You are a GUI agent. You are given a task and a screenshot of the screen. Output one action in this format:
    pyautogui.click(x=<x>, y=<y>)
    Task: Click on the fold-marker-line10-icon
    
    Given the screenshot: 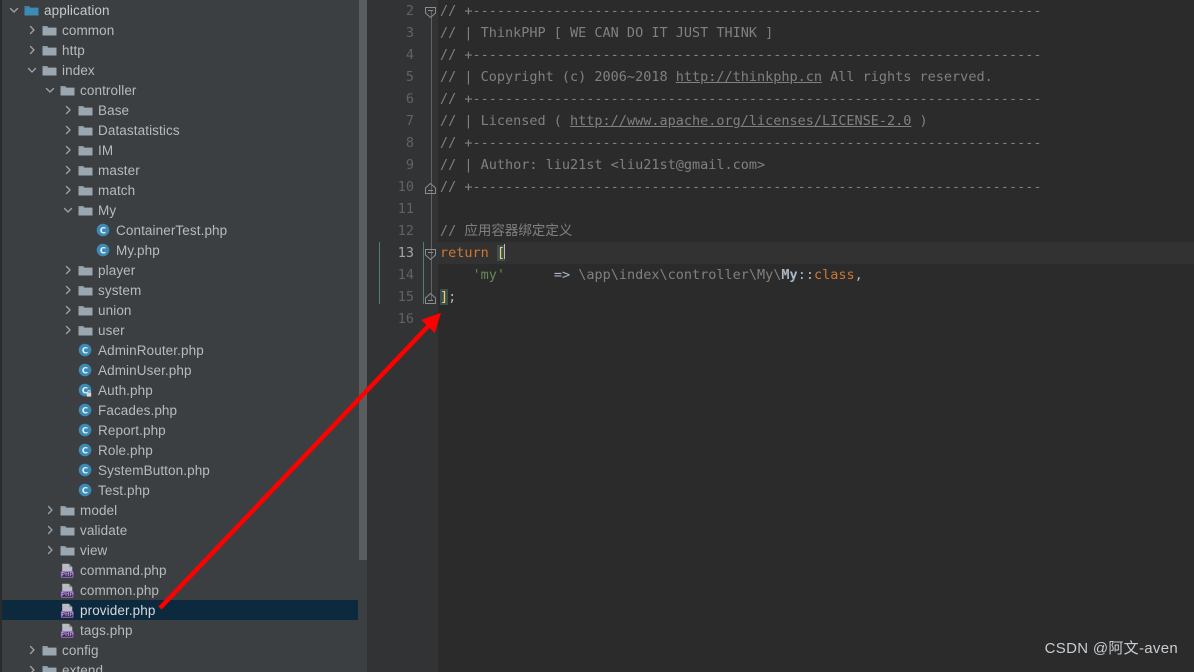 What is the action you would take?
    pyautogui.click(x=430, y=187)
    